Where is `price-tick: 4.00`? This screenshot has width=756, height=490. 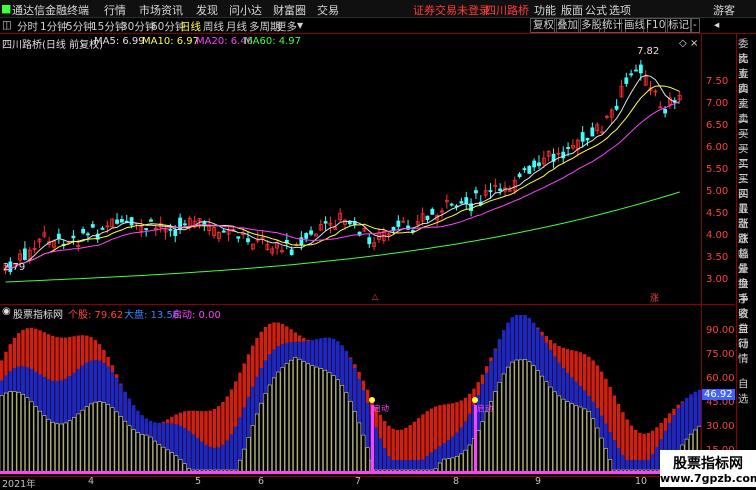 price-tick: 4.00 is located at coordinates (717, 235).